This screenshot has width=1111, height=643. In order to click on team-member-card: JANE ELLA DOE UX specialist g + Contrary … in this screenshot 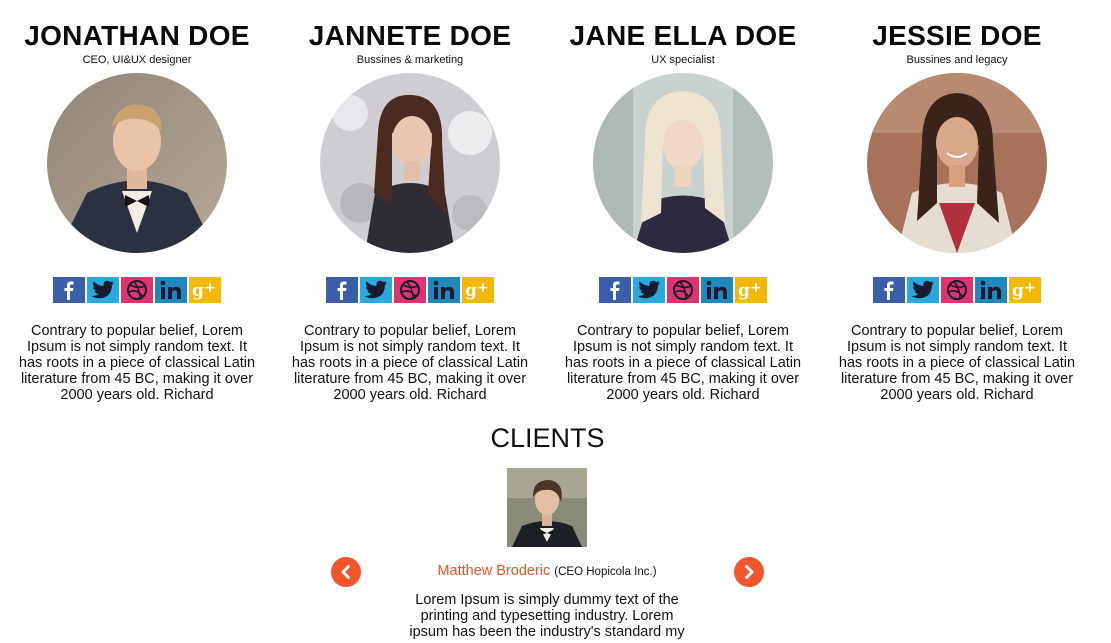, I will do `click(683, 210)`.